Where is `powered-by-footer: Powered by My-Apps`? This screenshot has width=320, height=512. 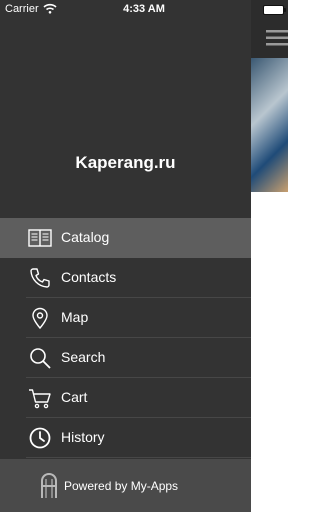 powered-by-footer: Powered by My-Apps is located at coordinates (125, 485).